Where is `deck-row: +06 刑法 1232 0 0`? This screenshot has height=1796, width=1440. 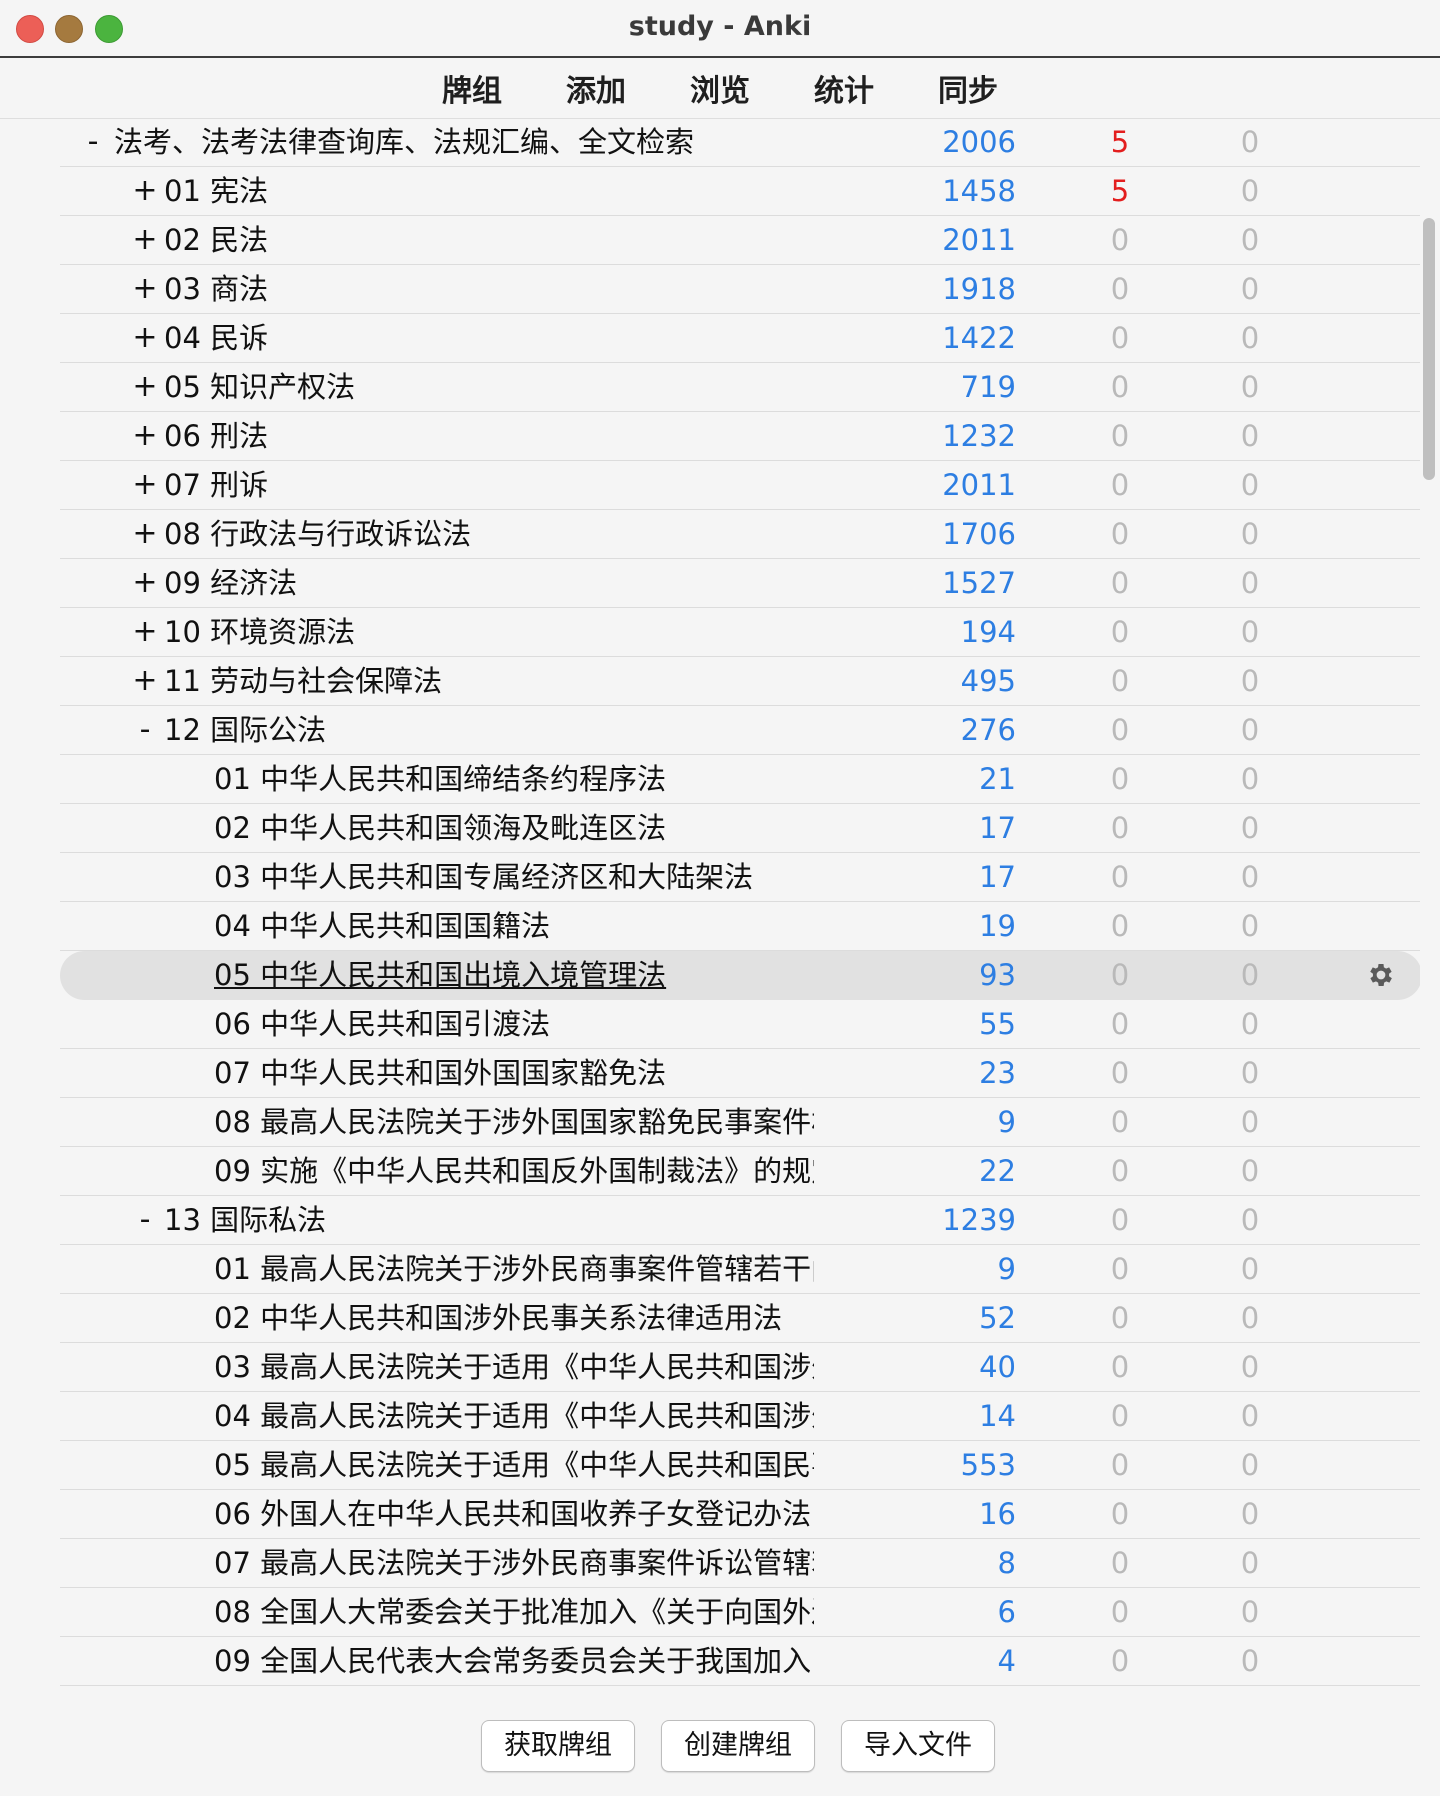 deck-row: +06 刑法 1232 0 0 is located at coordinates (740, 436).